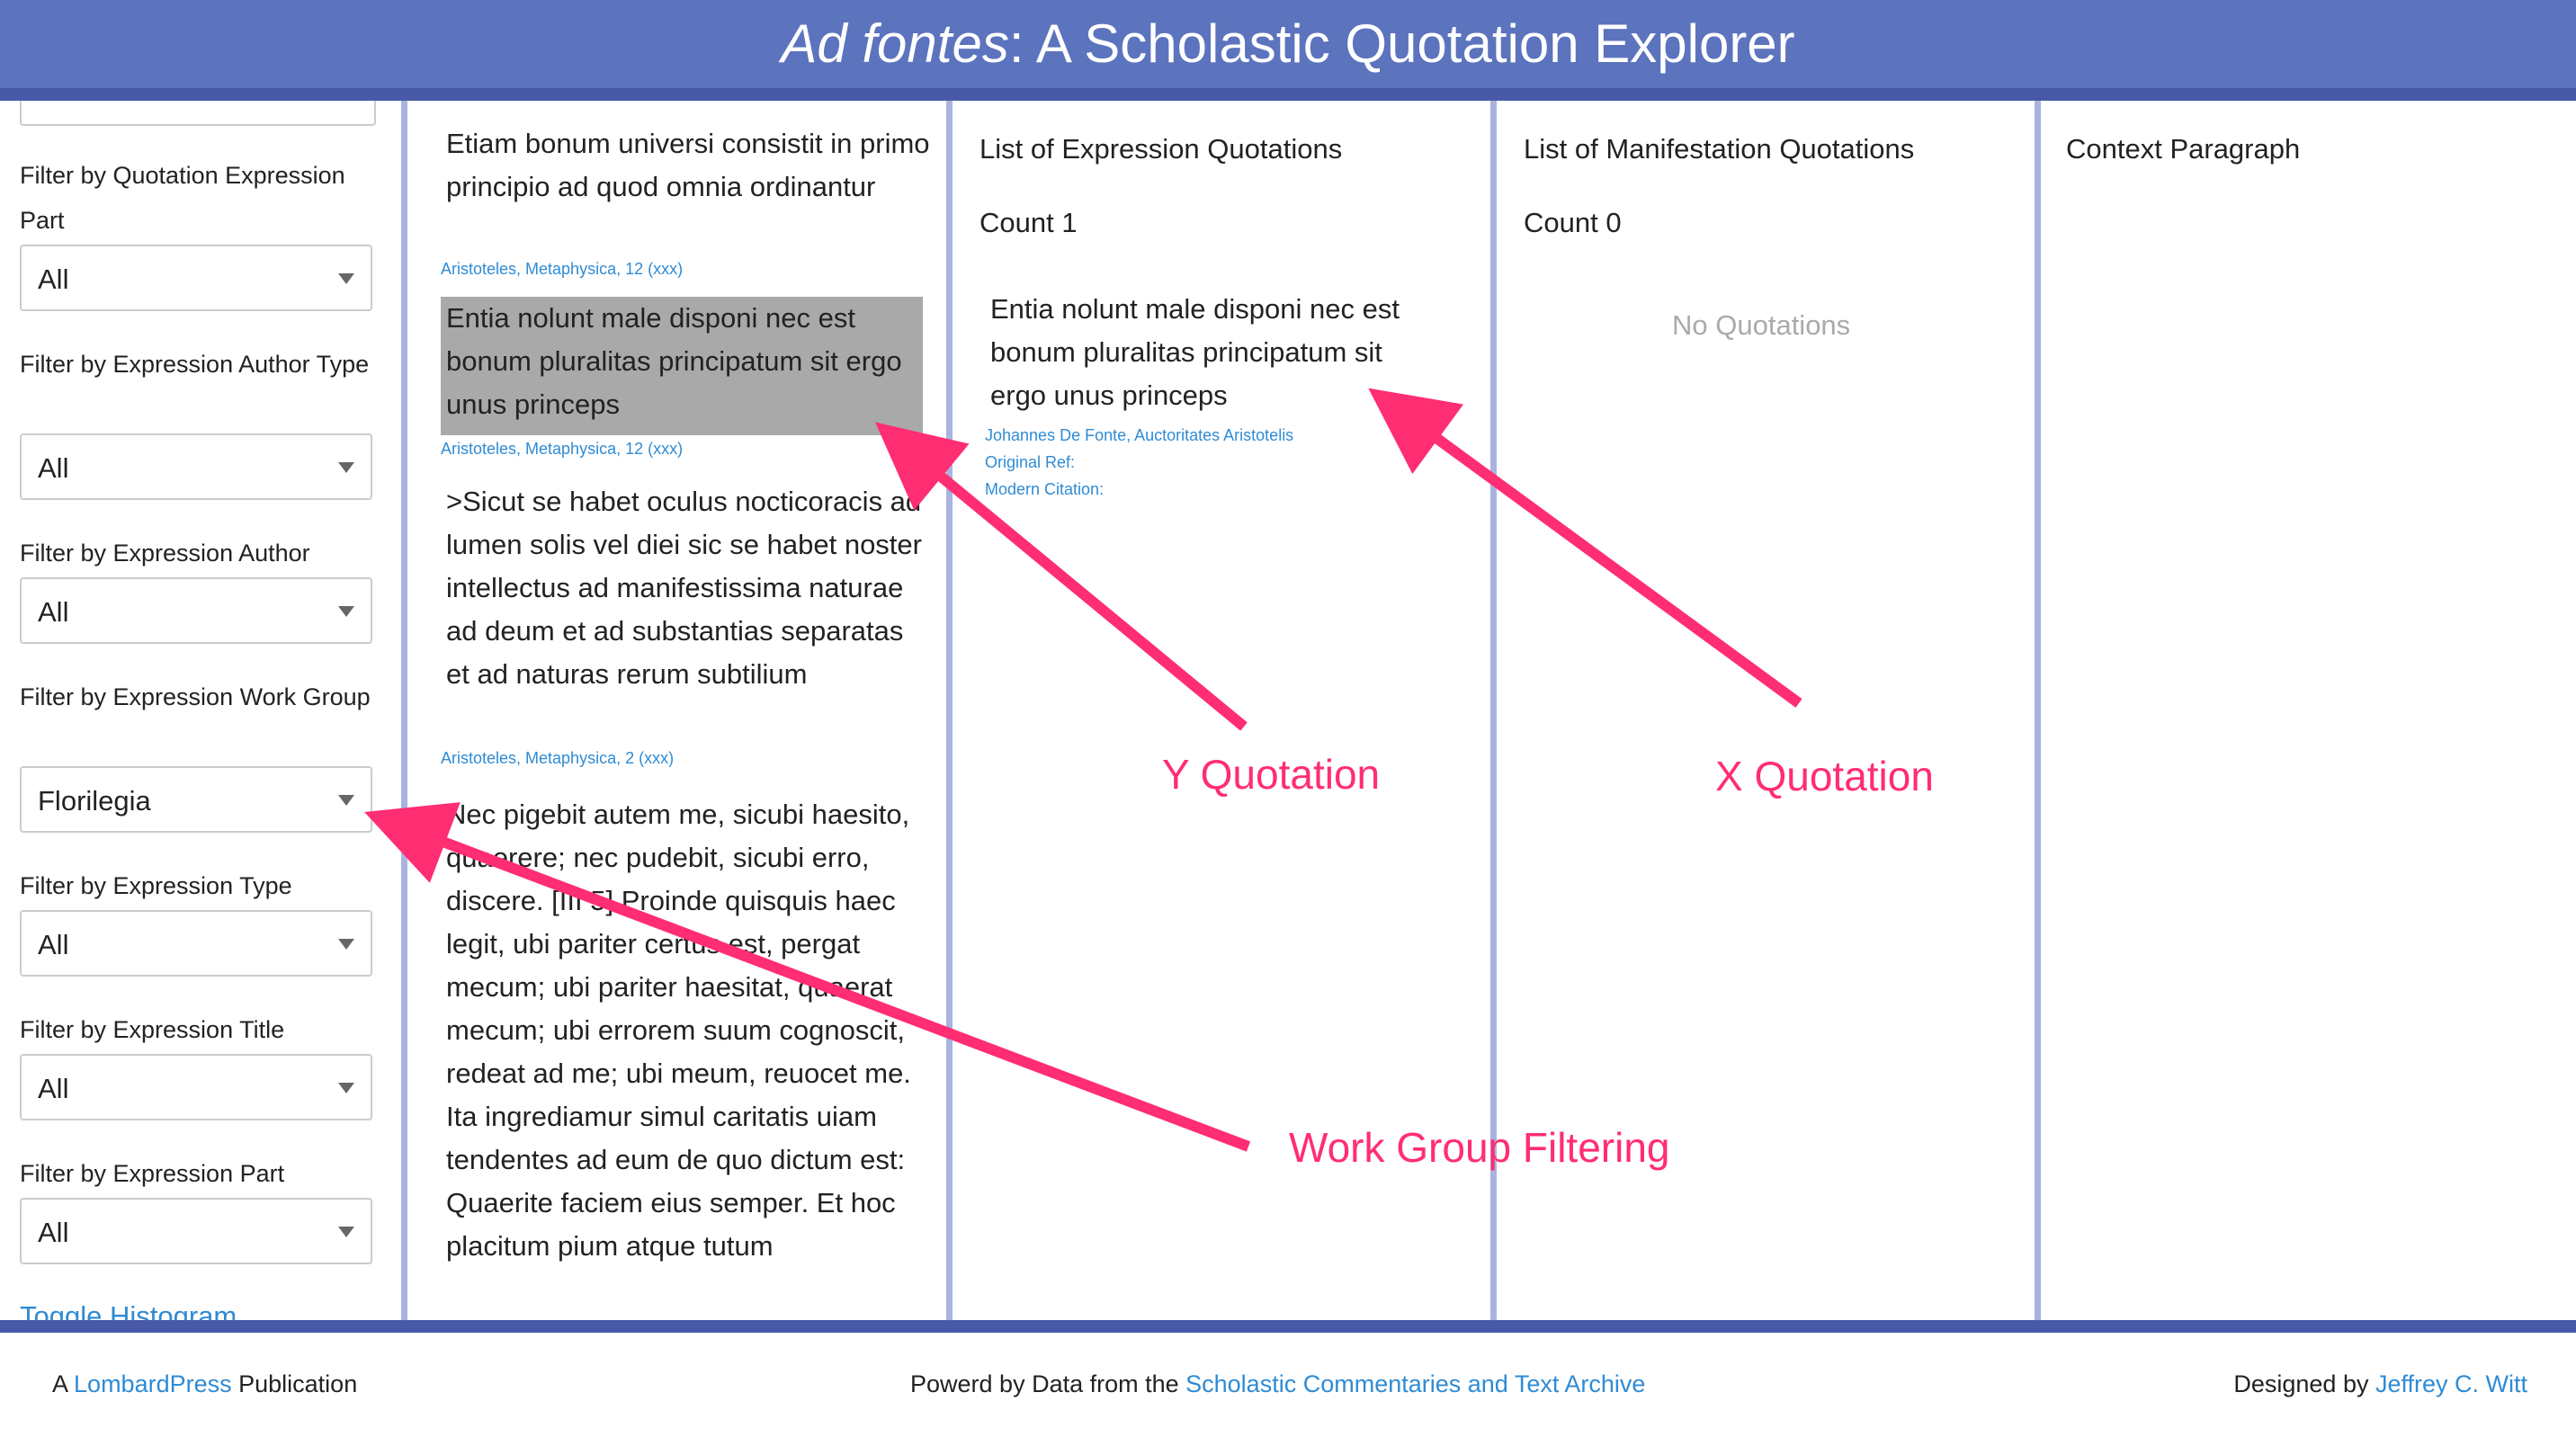 The image size is (2576, 1437). Describe the element at coordinates (2451, 1383) in the screenshot. I see `author-link: Jeffrey C. Witt` at that location.